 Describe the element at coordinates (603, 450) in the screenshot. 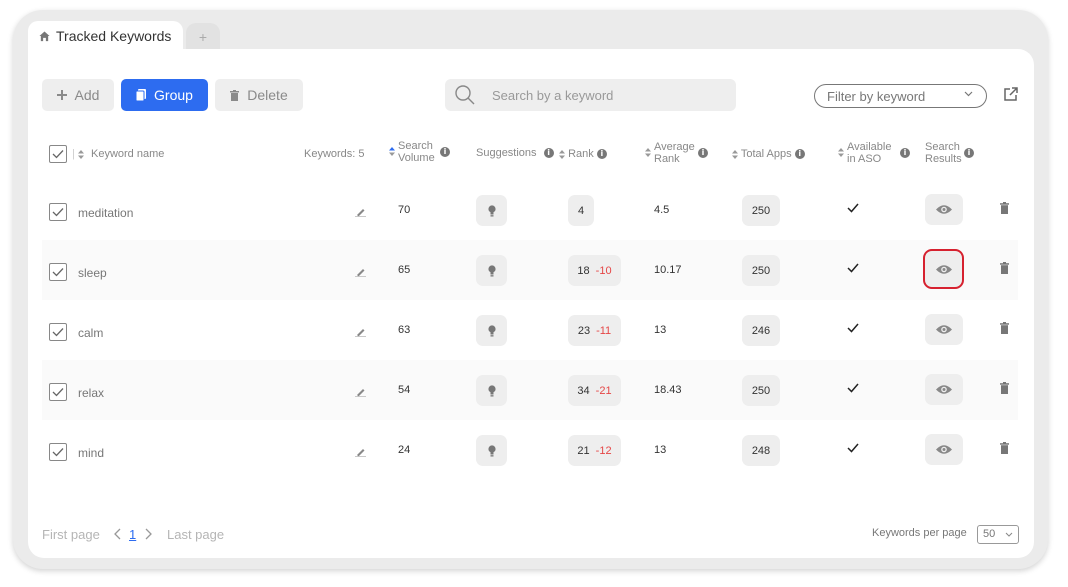

I see `rank-change: -12` at that location.